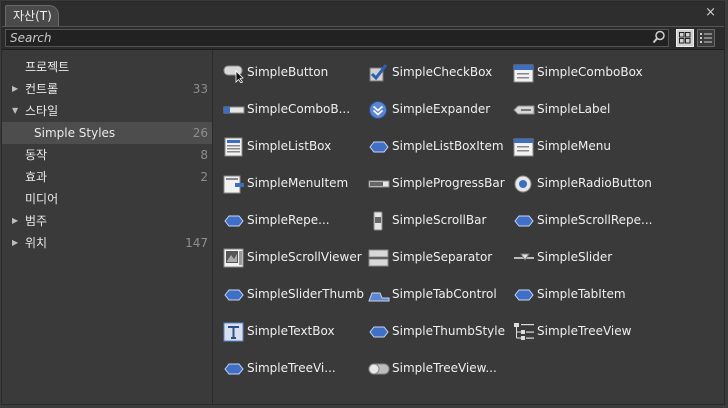  Describe the element at coordinates (685, 38) in the screenshot. I see `grid-view-button` at that location.